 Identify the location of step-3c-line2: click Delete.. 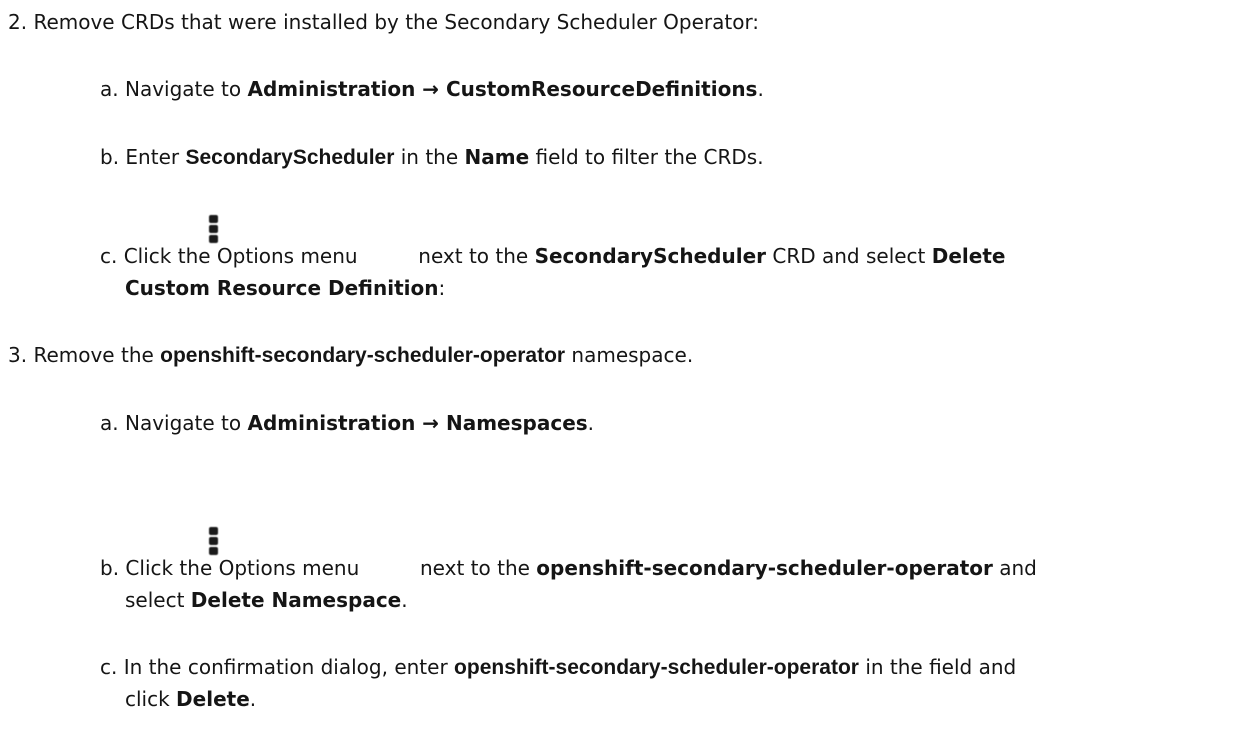
(191, 699).